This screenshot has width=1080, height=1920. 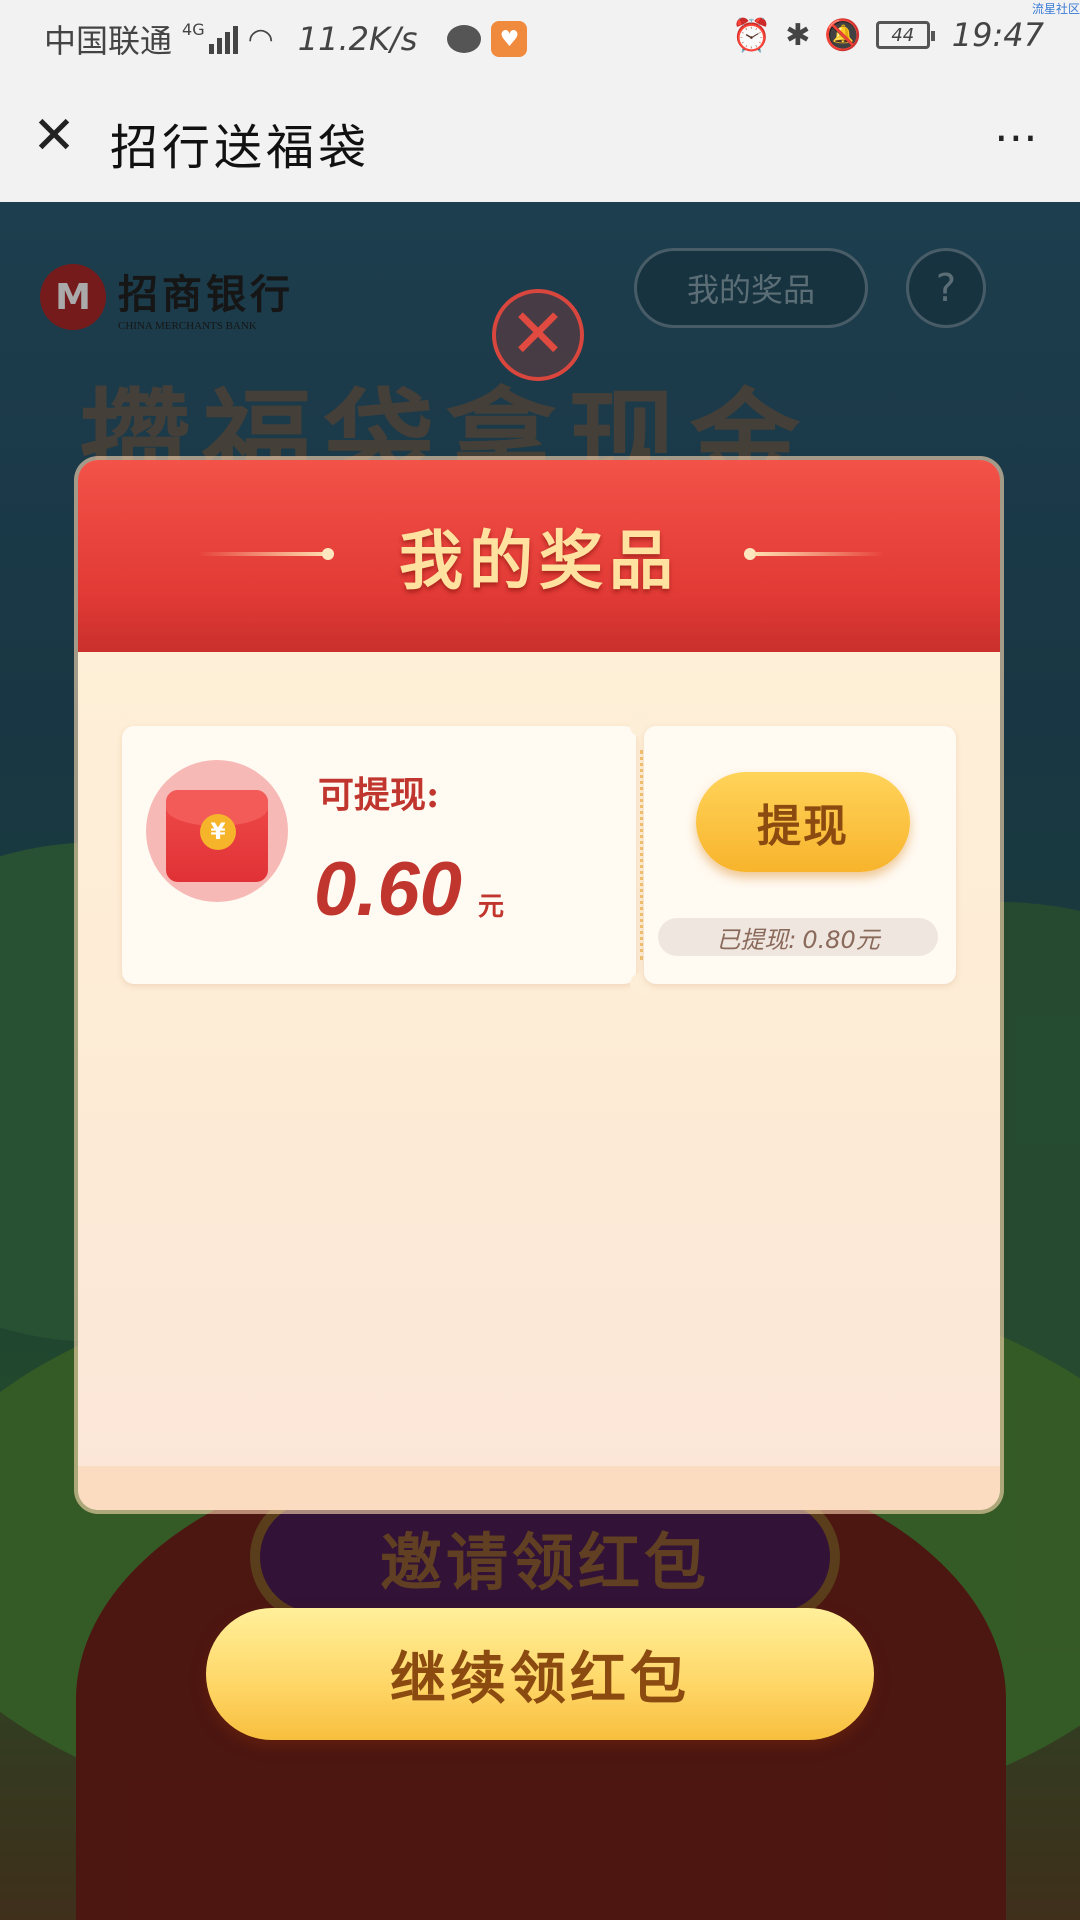 What do you see at coordinates (1055, 9) in the screenshot?
I see `corner-watermark: 流星社区` at bounding box center [1055, 9].